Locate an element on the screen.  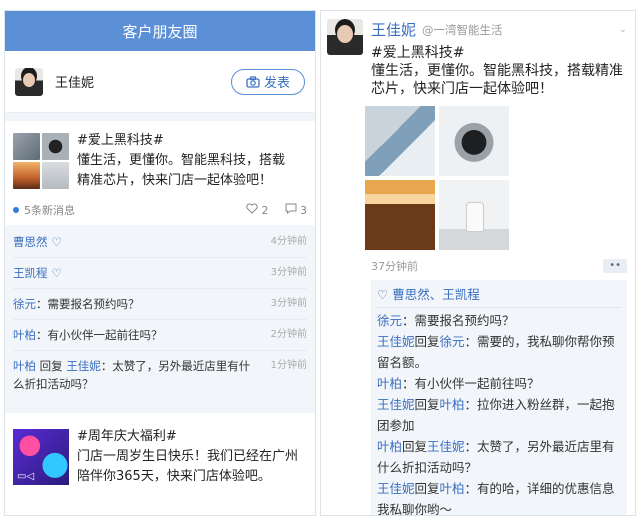
post-thumbnail is located at coordinates (41, 161).